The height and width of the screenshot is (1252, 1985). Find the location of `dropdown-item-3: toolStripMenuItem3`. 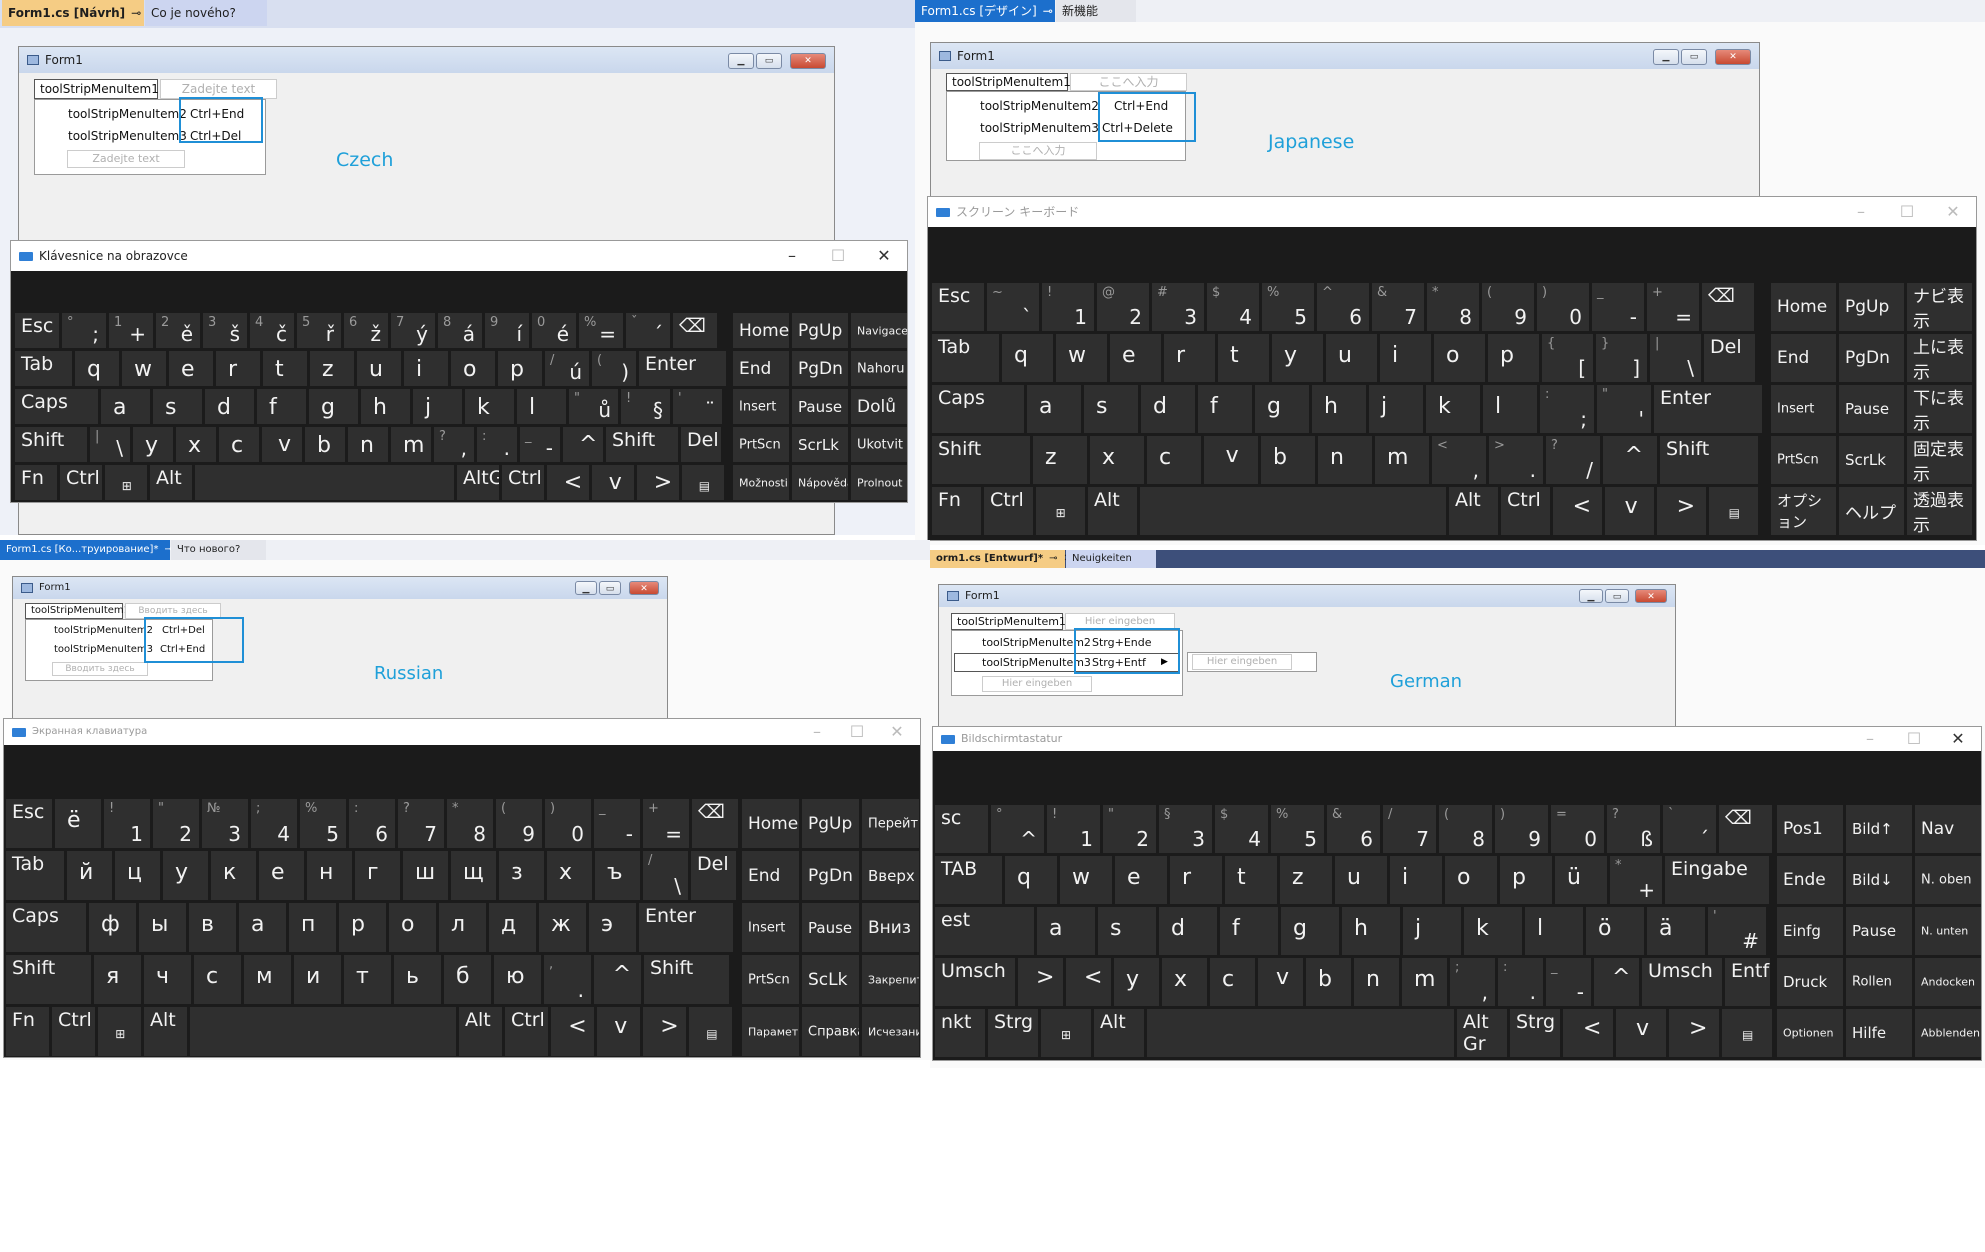

dropdown-item-3: toolStripMenuItem3 is located at coordinates (127, 136).